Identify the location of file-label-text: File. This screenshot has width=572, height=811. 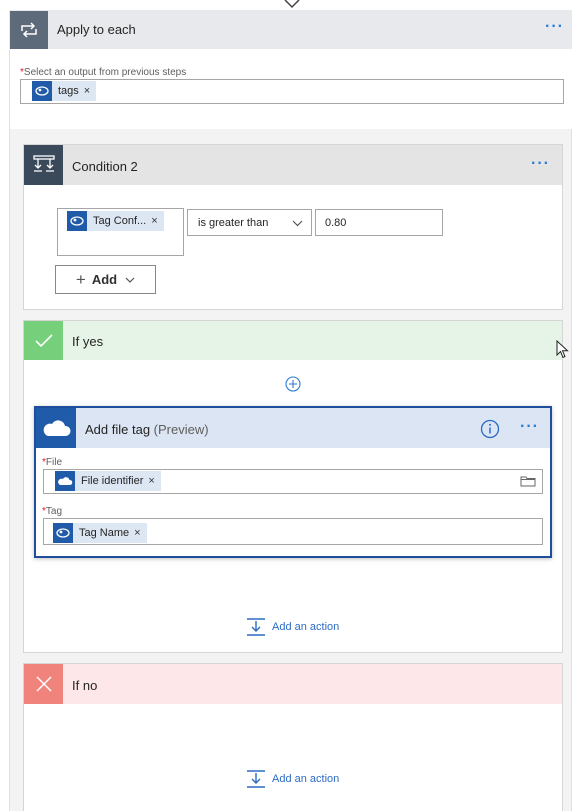
(54, 462).